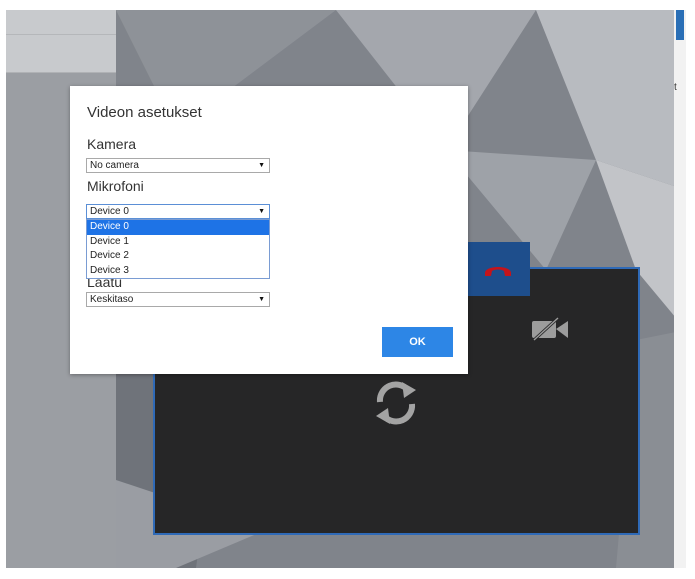 The width and height of the screenshot is (695, 579). What do you see at coordinates (396, 405) in the screenshot?
I see `refresh-icon` at bounding box center [396, 405].